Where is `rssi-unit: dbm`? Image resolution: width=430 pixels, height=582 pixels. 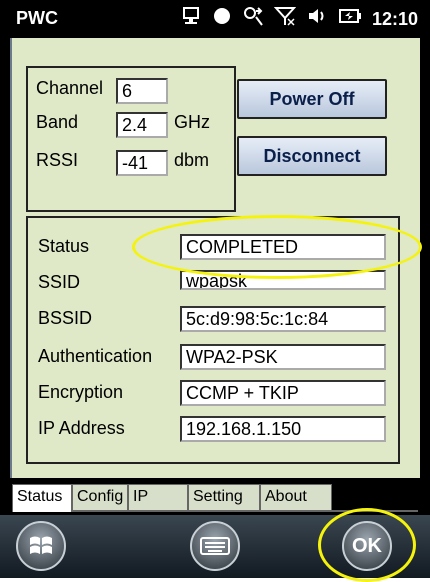 rssi-unit: dbm is located at coordinates (192, 160).